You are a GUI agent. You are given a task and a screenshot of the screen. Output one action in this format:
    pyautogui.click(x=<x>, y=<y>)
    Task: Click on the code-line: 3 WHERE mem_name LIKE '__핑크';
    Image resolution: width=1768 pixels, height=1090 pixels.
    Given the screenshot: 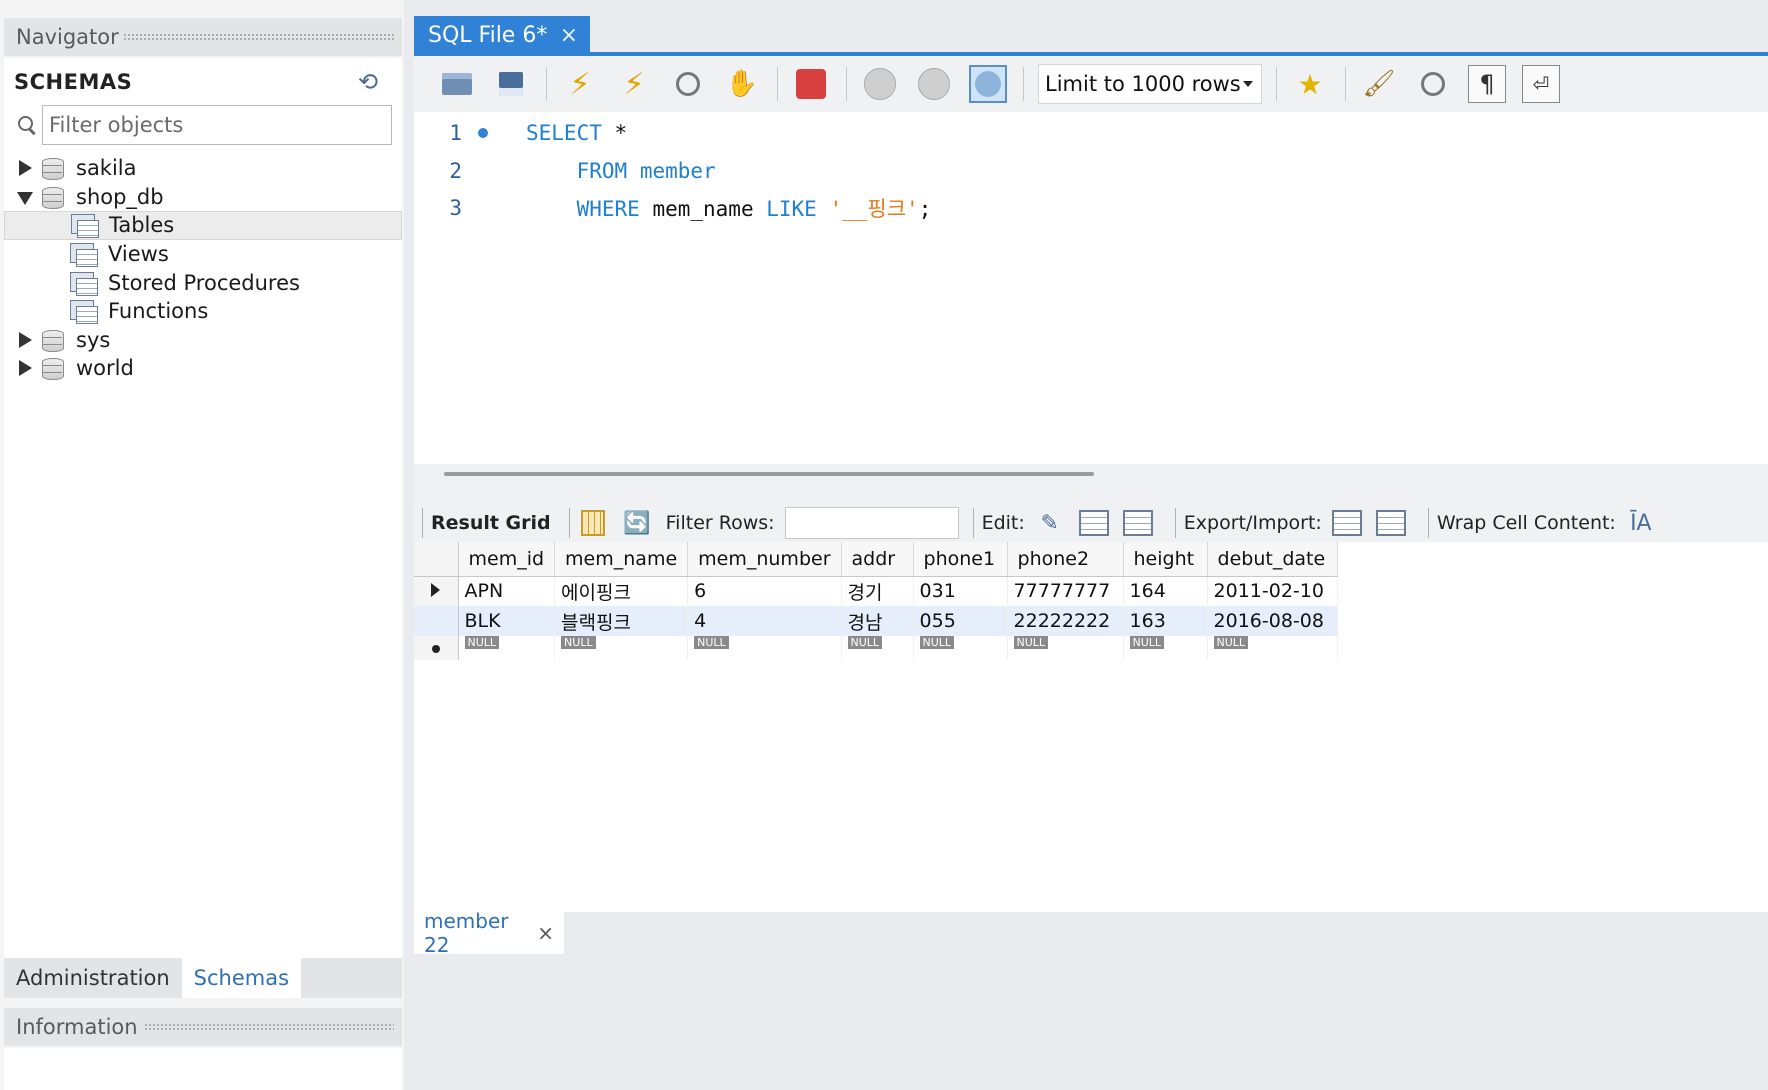 What is the action you would take?
    pyautogui.click(x=672, y=208)
    